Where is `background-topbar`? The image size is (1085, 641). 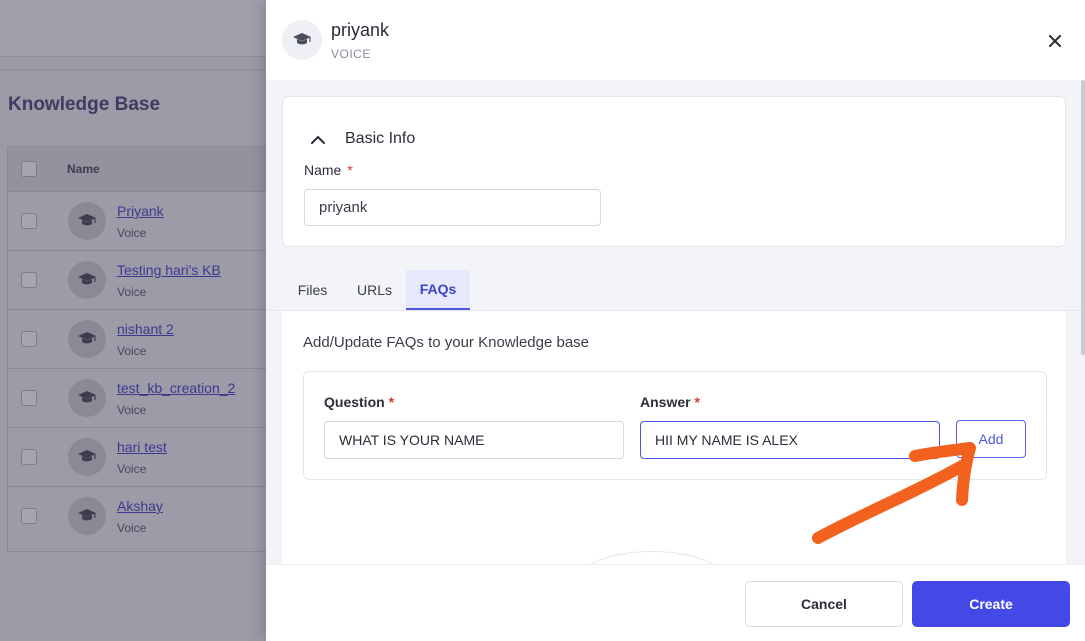
background-topbar is located at coordinates (133, 28).